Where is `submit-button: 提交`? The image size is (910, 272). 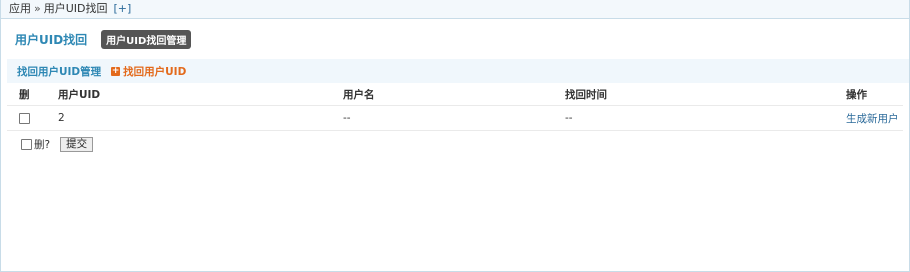 submit-button: 提交 is located at coordinates (77, 144).